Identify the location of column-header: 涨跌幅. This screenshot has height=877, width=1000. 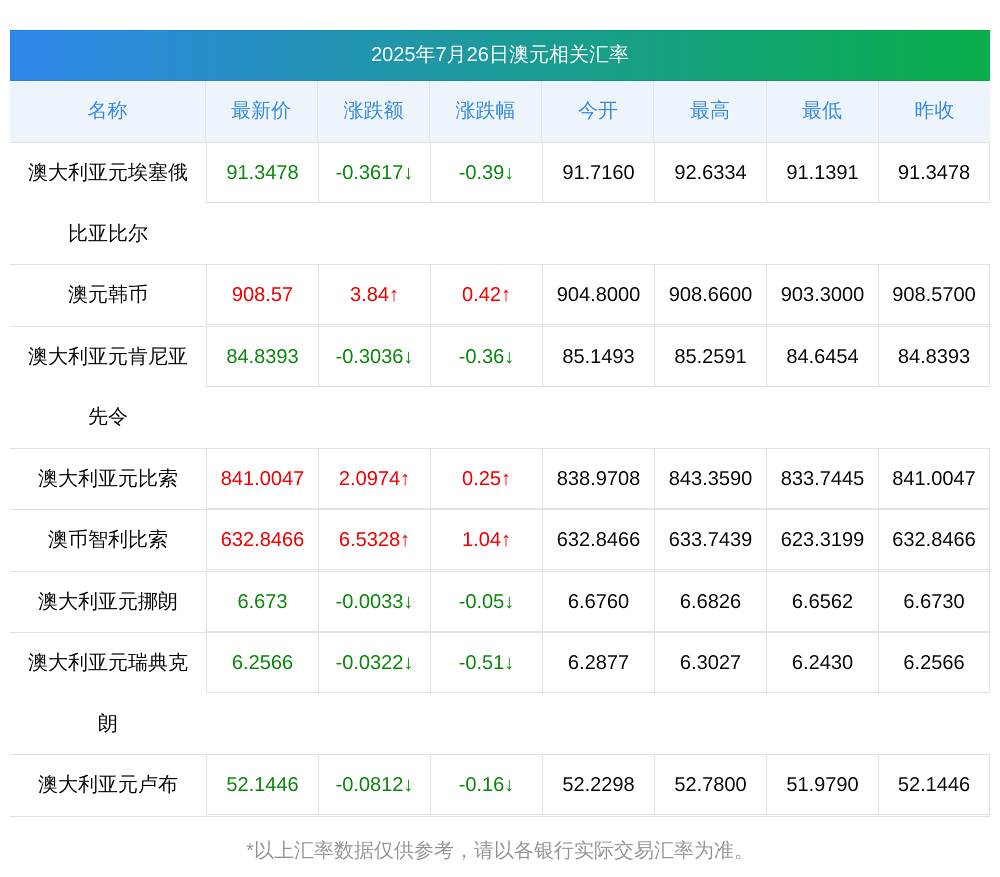
(485, 111).